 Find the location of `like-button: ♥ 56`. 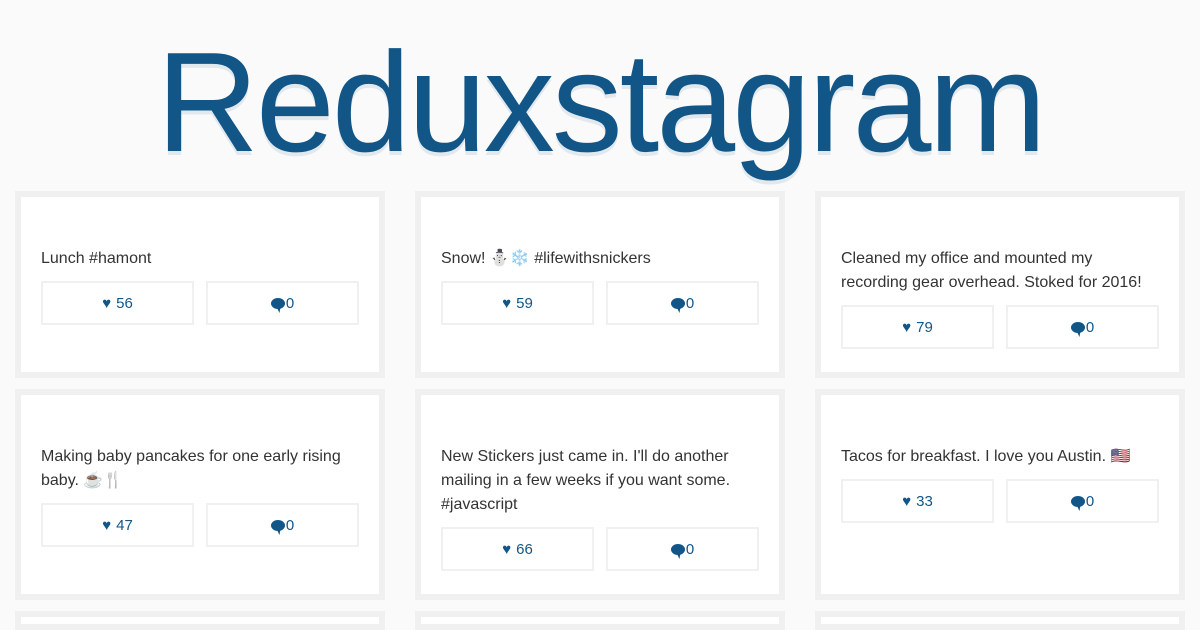

like-button: ♥ 56 is located at coordinates (117, 303).